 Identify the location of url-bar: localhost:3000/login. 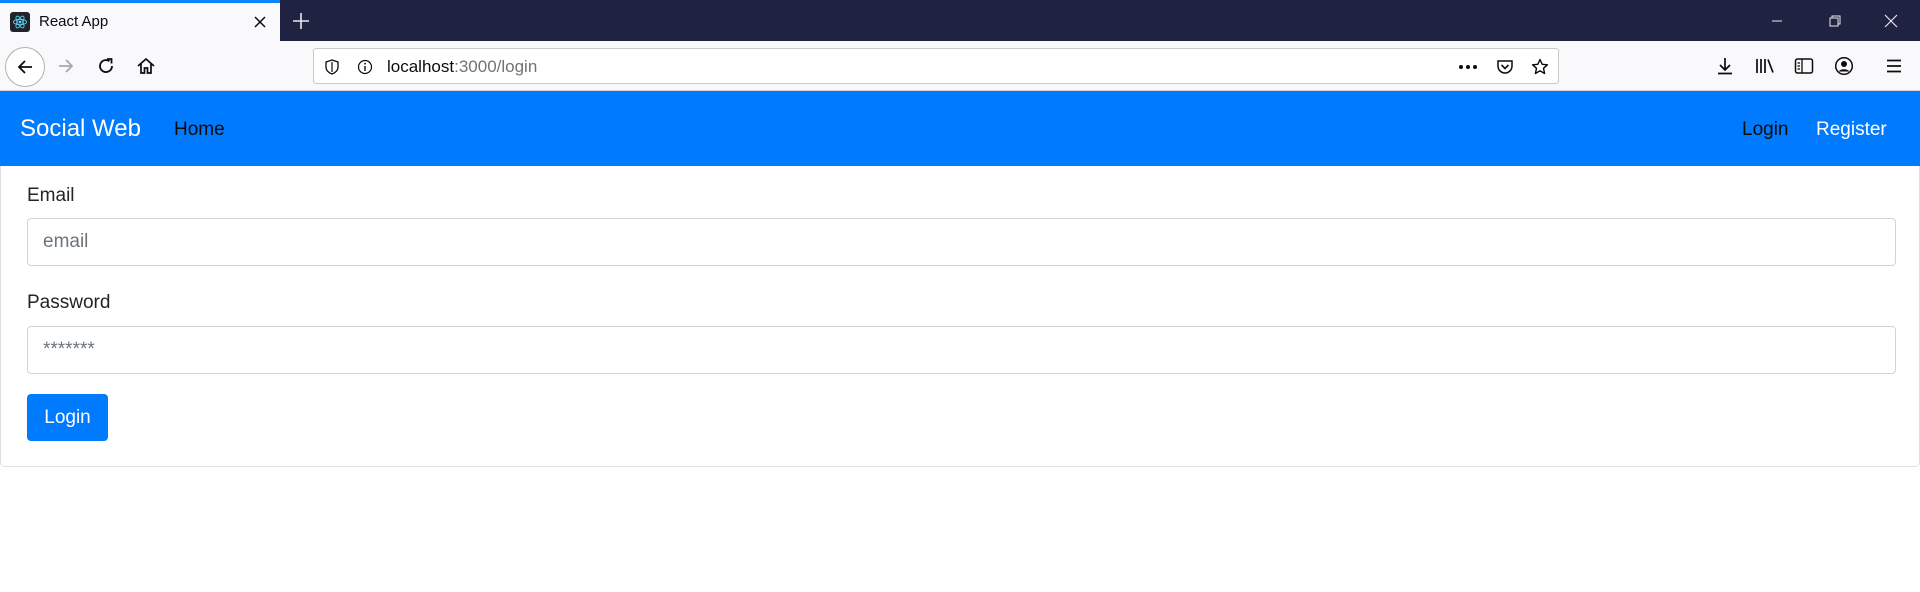
(936, 66).